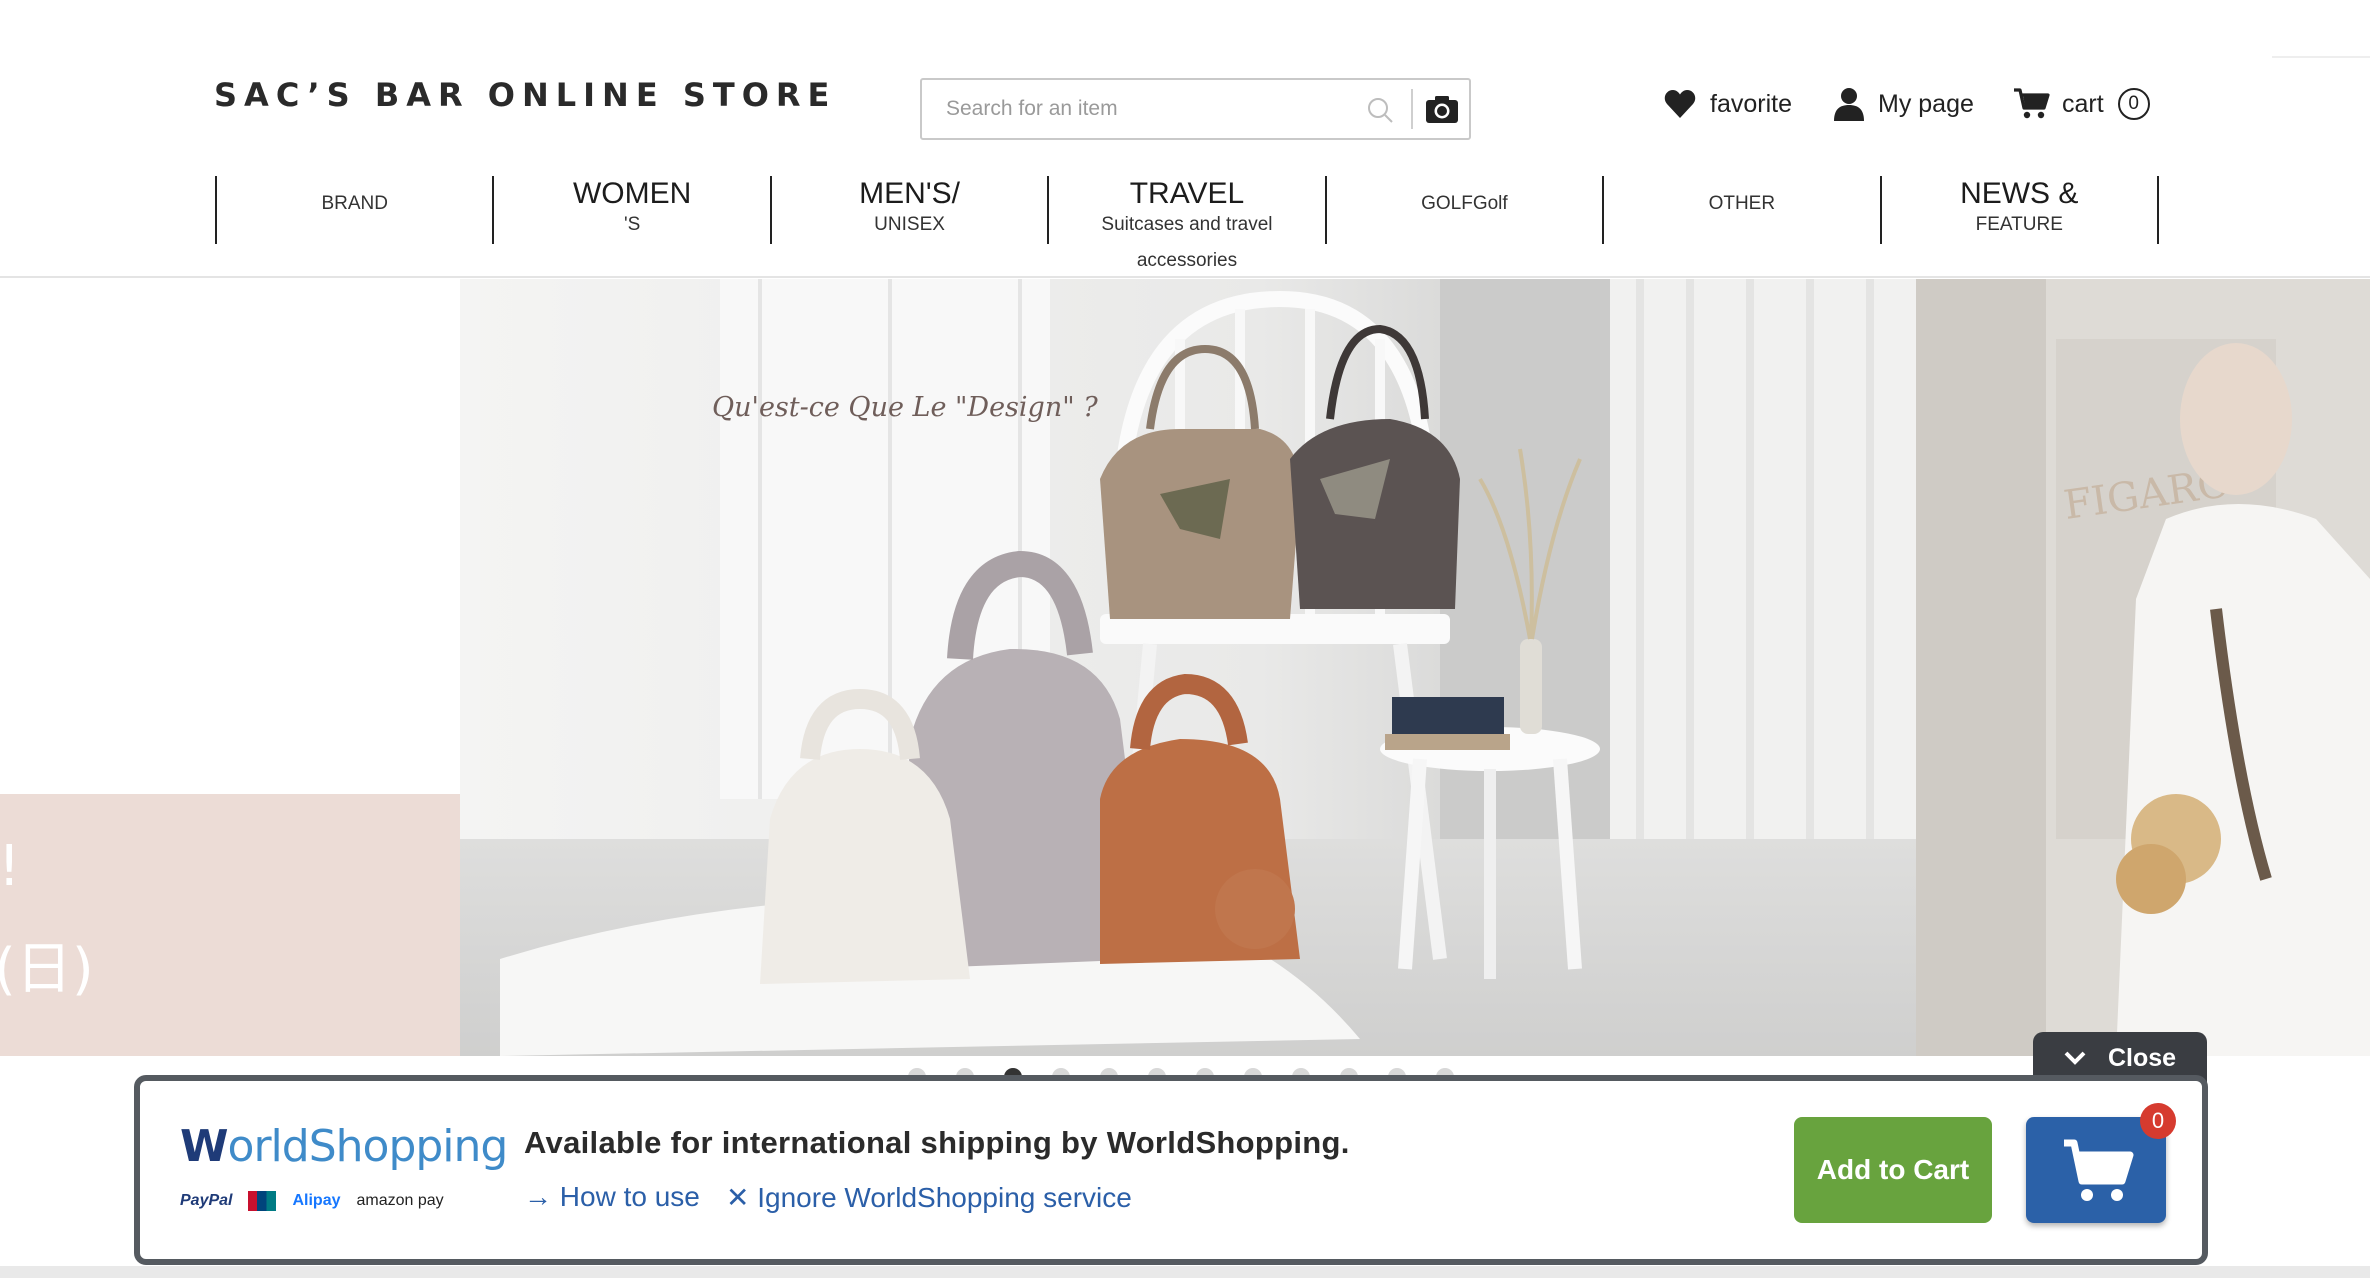  I want to click on slide-next: FIGARO, so click(2143, 667).